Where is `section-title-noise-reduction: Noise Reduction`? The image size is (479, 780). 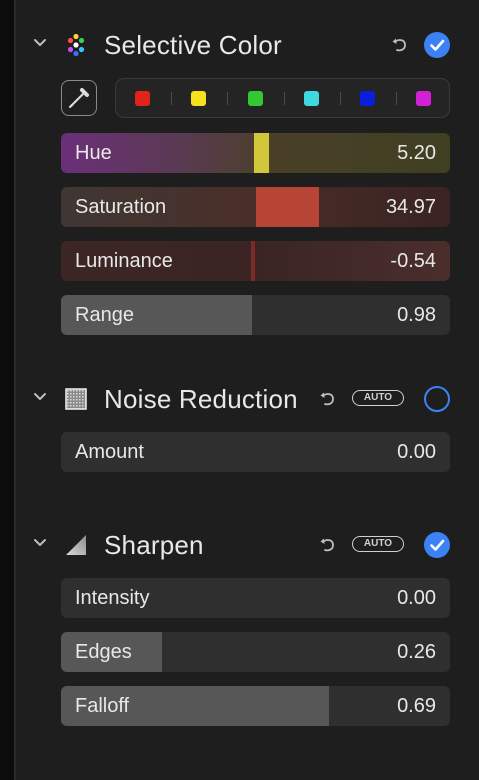 section-title-noise-reduction: Noise Reduction is located at coordinates (201, 399).